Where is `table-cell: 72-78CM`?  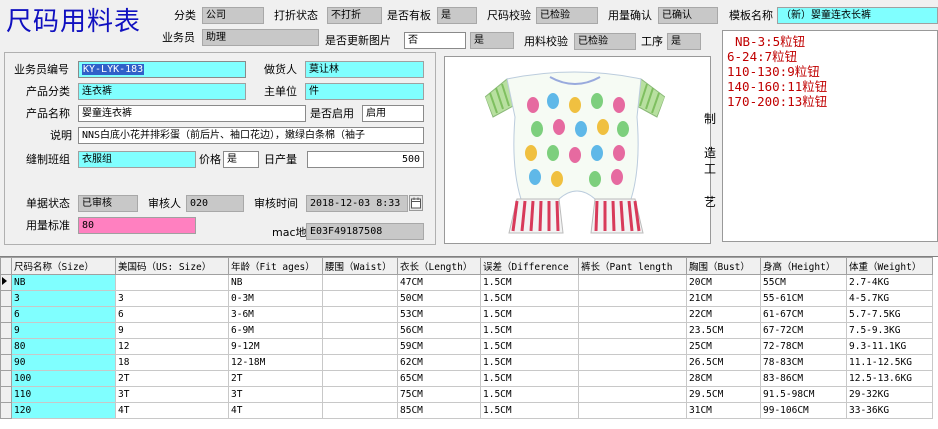 table-cell: 72-78CM is located at coordinates (803, 346).